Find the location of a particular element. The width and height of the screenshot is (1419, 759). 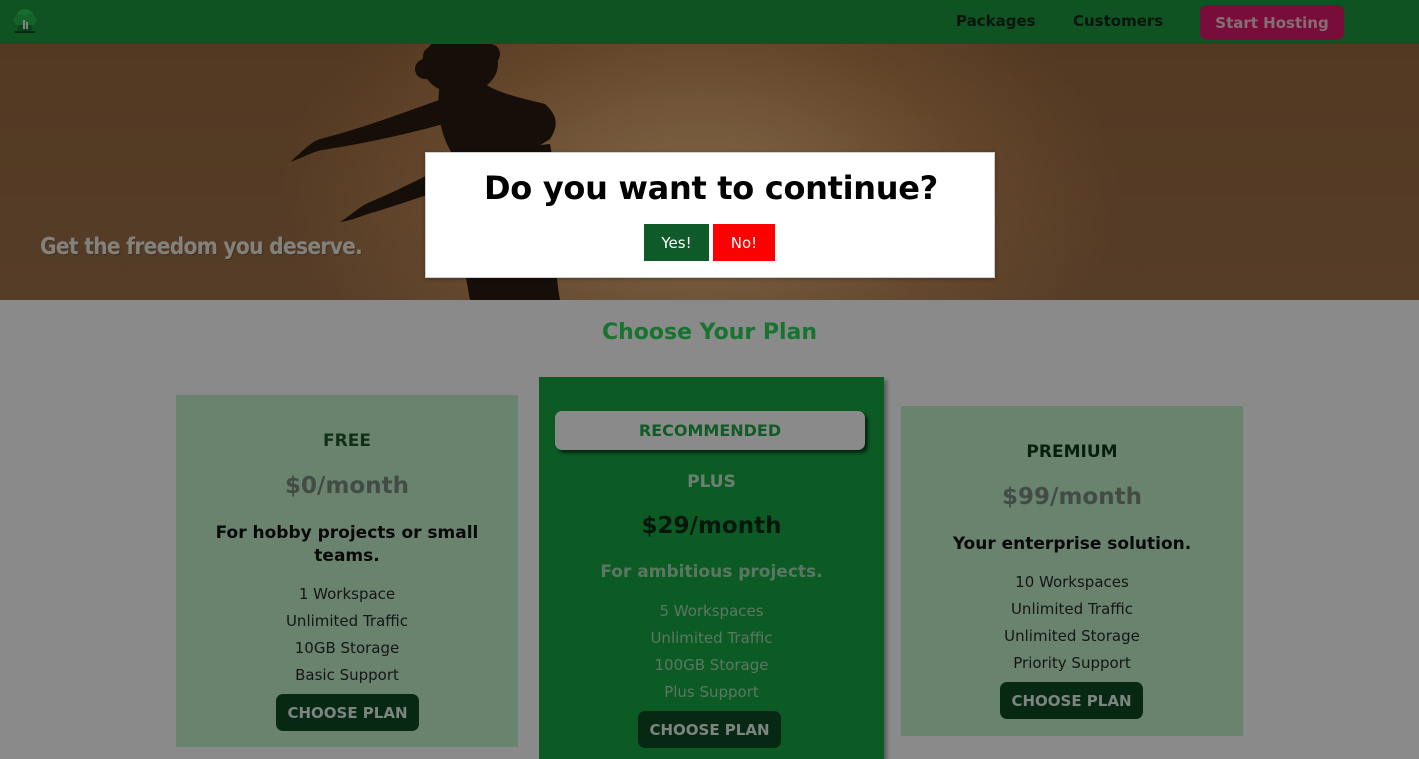

dialog-title: Do you want to continue? is located at coordinates (711, 188).